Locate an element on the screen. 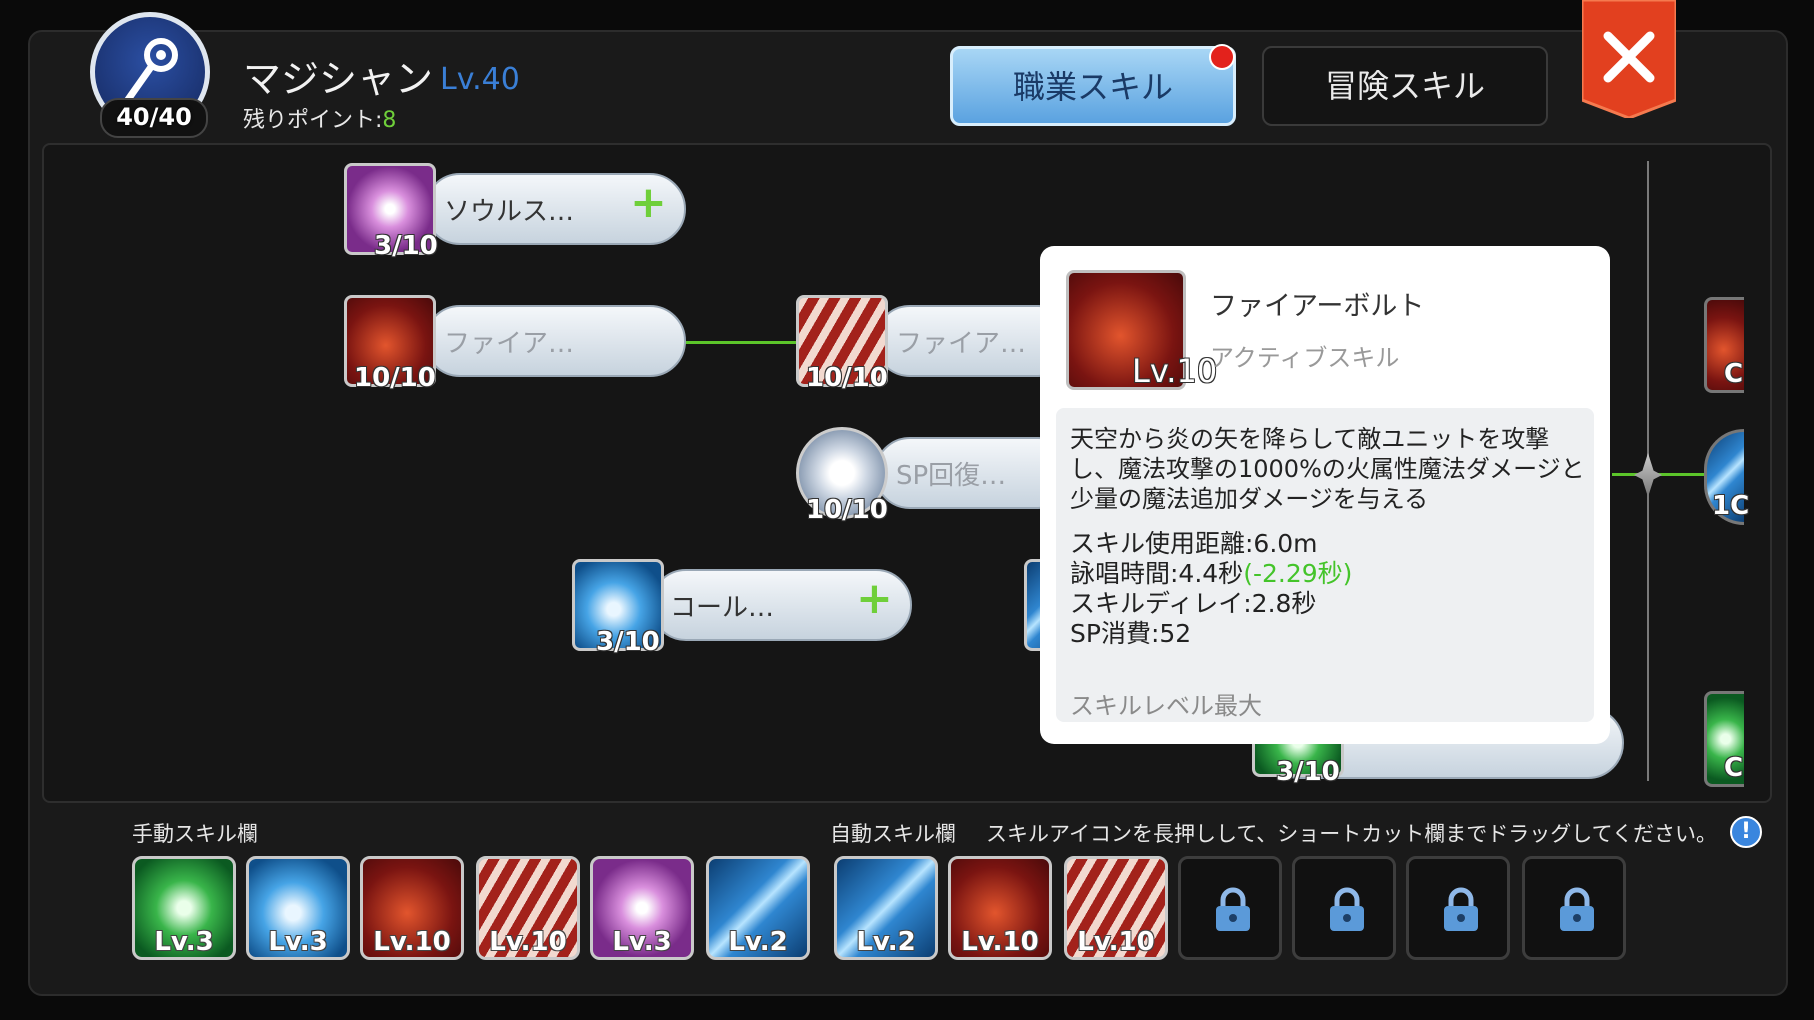 Image resolution: width=1814 pixels, height=1020 pixels. tooltip-skill-name: ファイアーボルト is located at coordinates (1317, 306).